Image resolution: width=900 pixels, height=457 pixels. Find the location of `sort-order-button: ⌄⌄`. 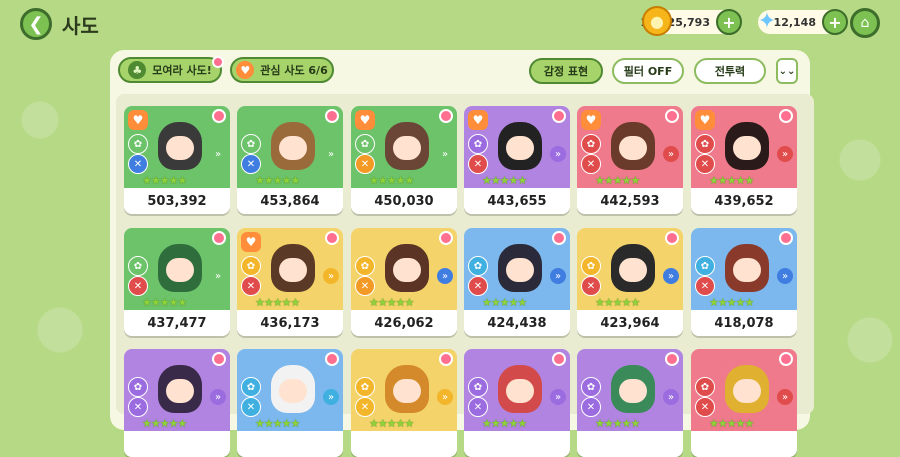

sort-order-button: ⌄⌄ is located at coordinates (787, 71).